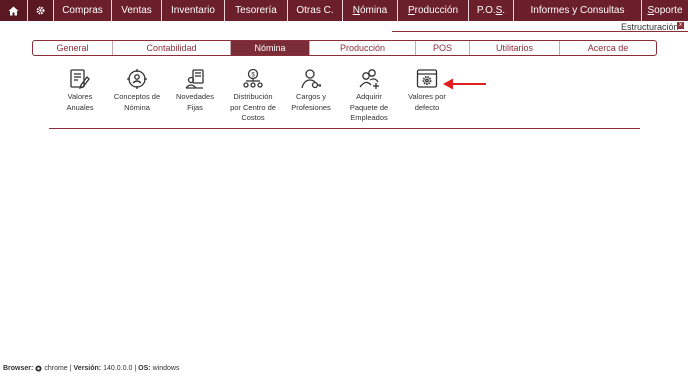 This screenshot has width=688, height=378. I want to click on menu-nomina-label: Nómina, so click(370, 10).